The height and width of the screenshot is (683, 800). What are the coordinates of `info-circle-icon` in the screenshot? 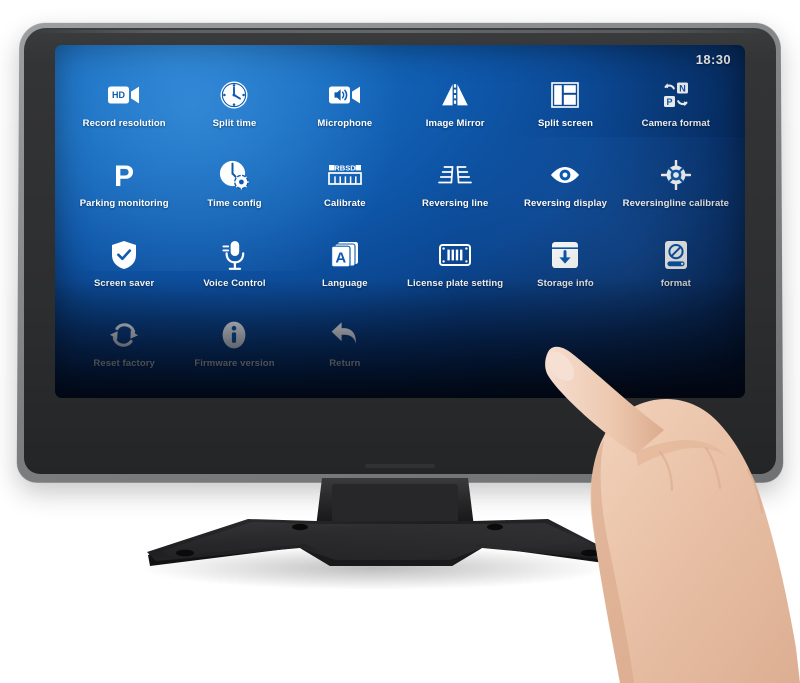 It's located at (234, 335).